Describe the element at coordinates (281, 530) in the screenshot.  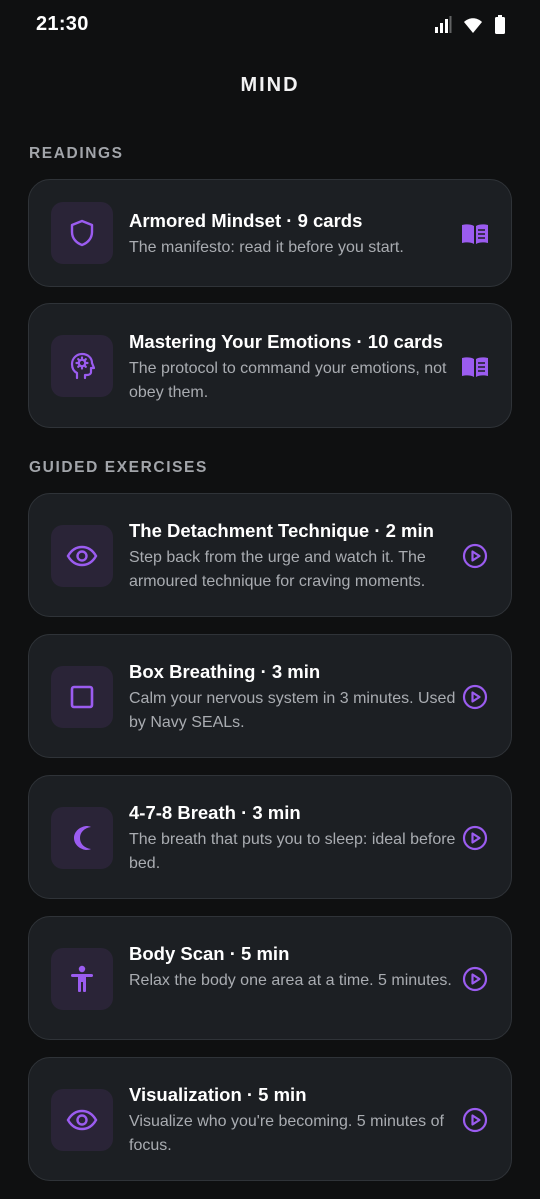
I see `card-title: The Detachment Technique · 2 min` at that location.